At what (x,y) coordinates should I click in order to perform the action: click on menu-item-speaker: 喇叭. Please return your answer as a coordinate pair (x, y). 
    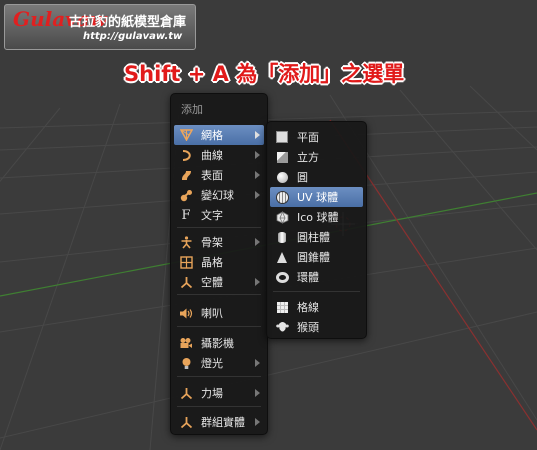
    Looking at the image, I should click on (219, 313).